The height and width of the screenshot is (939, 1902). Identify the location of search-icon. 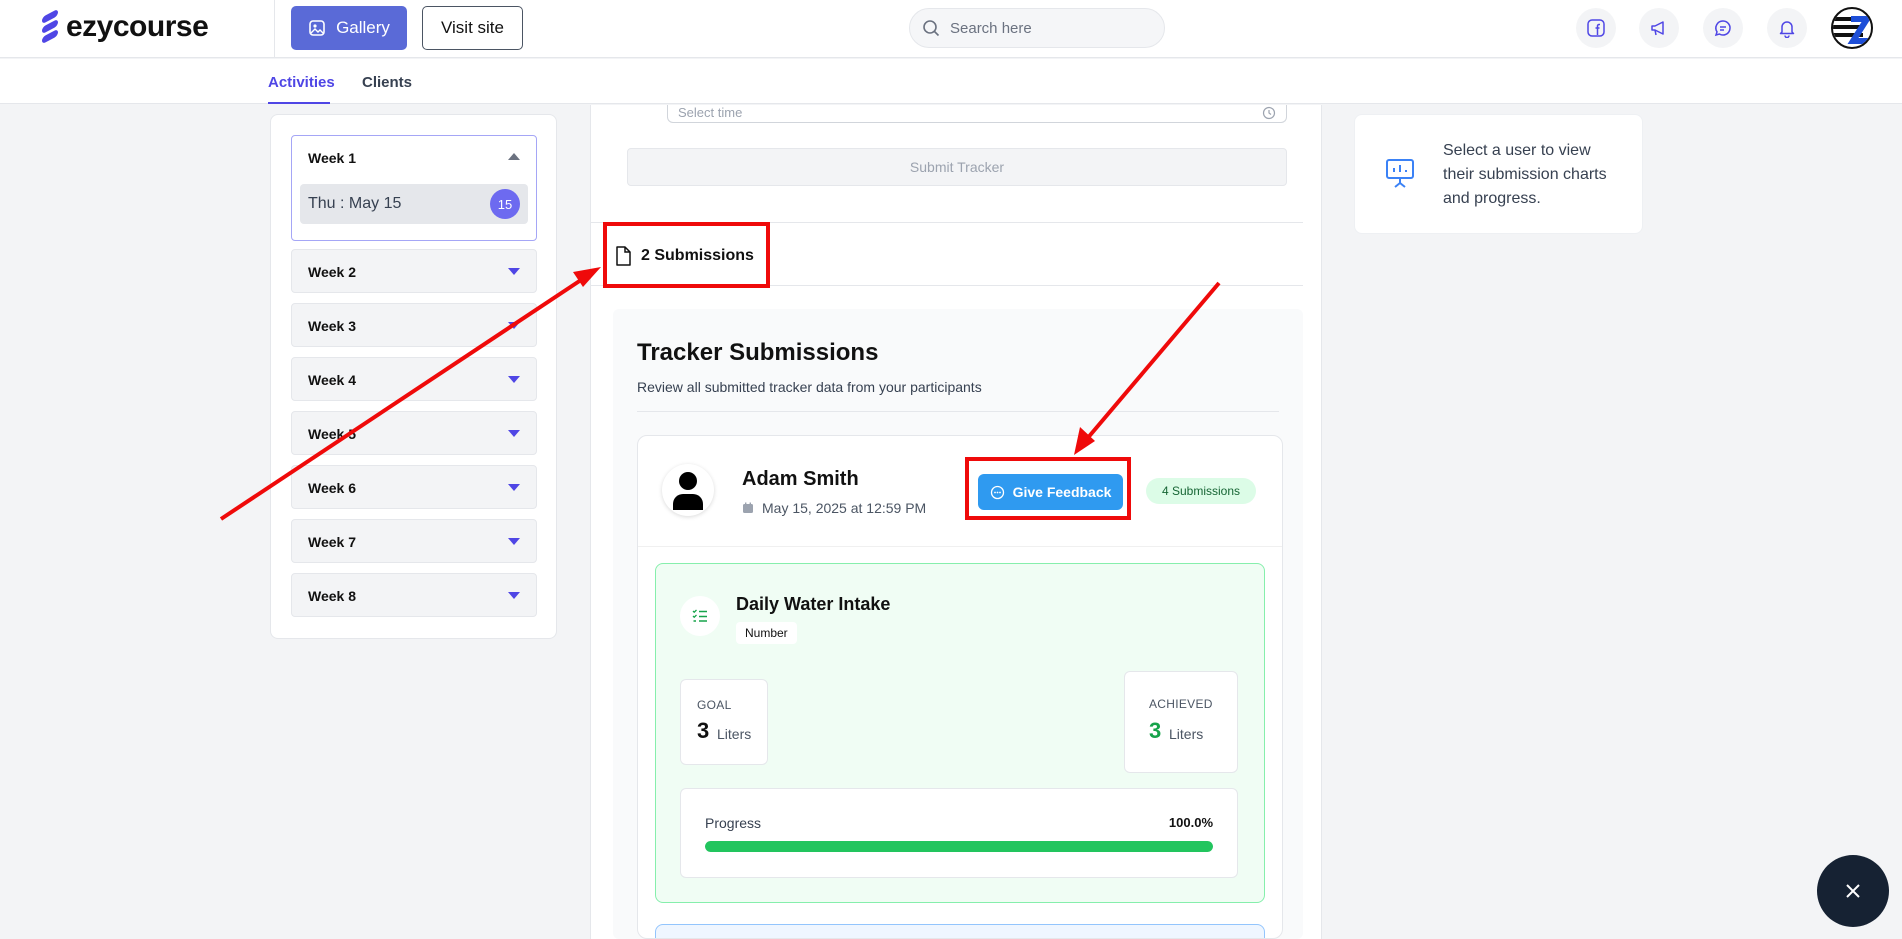
(931, 28).